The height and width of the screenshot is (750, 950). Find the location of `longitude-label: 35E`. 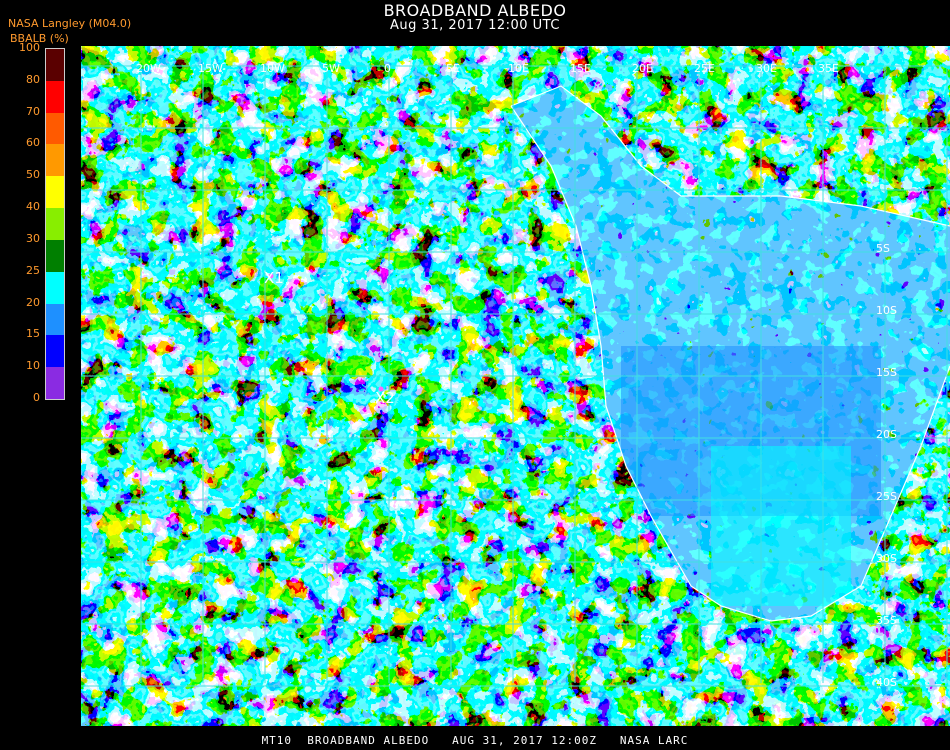

longitude-label: 35E is located at coordinates (828, 68).